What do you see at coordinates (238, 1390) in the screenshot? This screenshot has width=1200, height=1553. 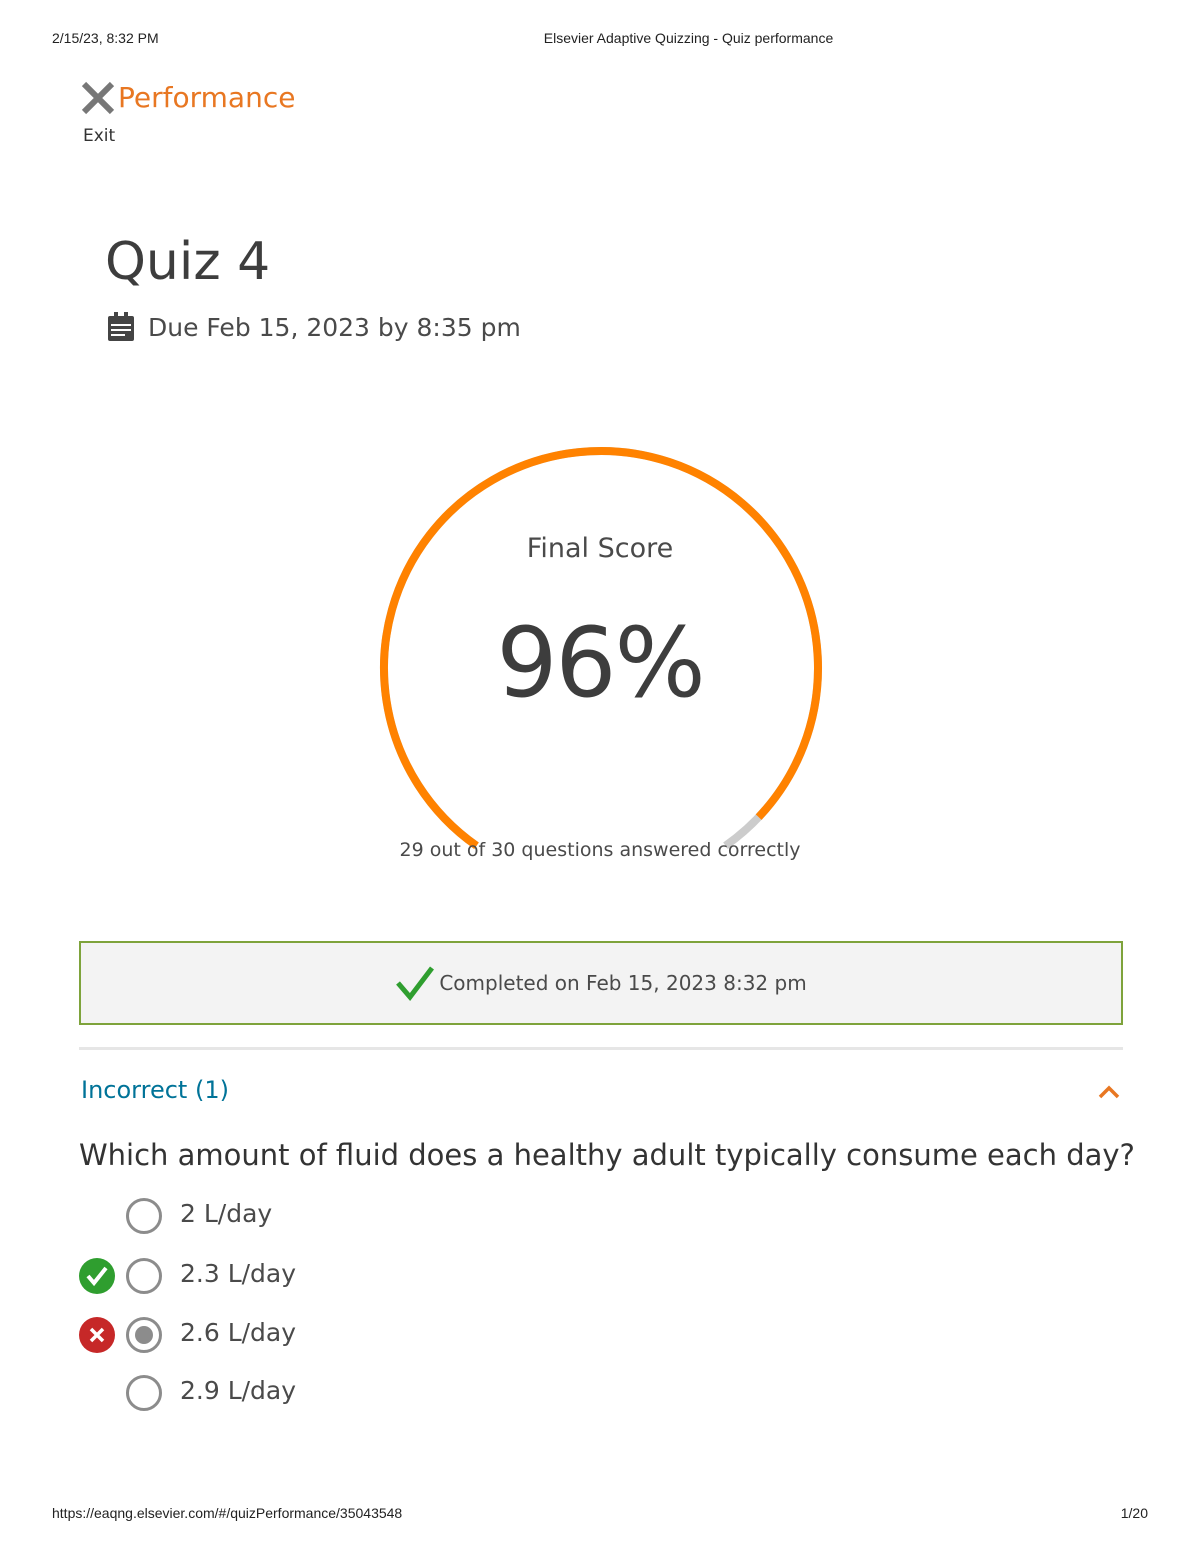 I see `answer-option-label: 2.9 L/day` at bounding box center [238, 1390].